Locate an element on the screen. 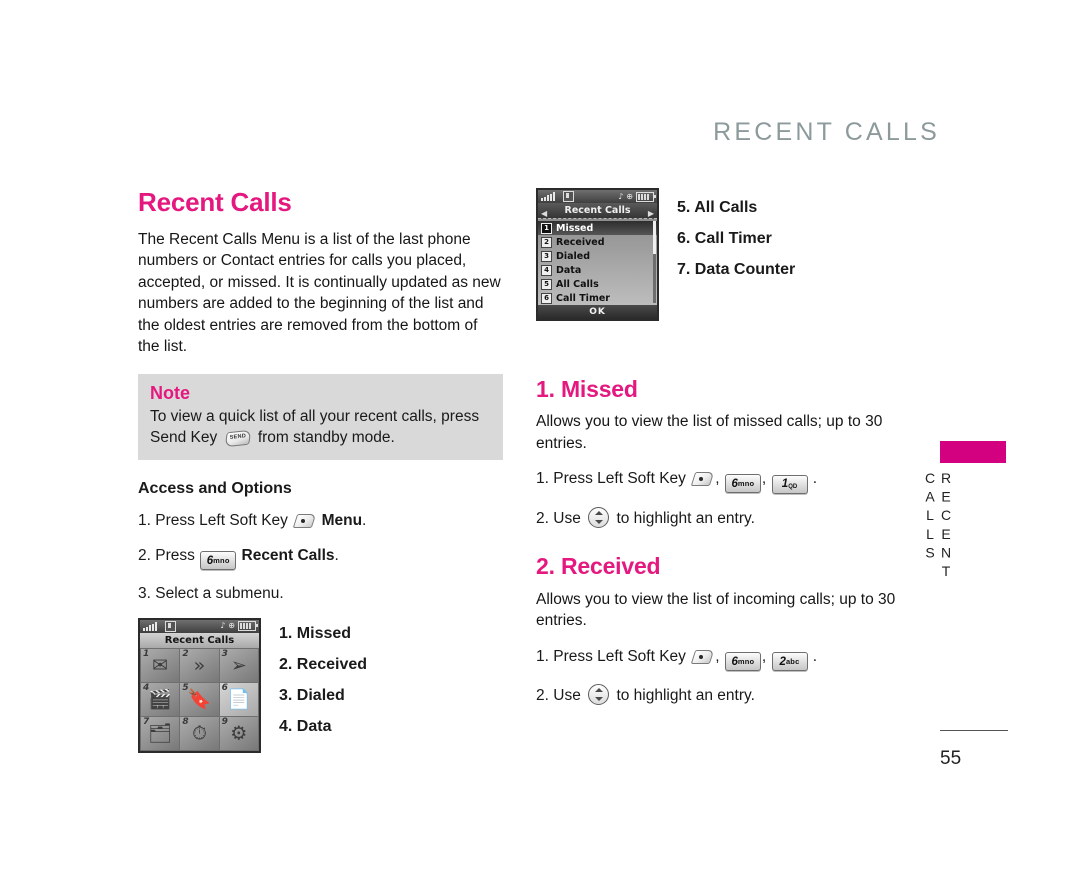  grid-cell-glyph: 🎬 is located at coordinates (160, 699).